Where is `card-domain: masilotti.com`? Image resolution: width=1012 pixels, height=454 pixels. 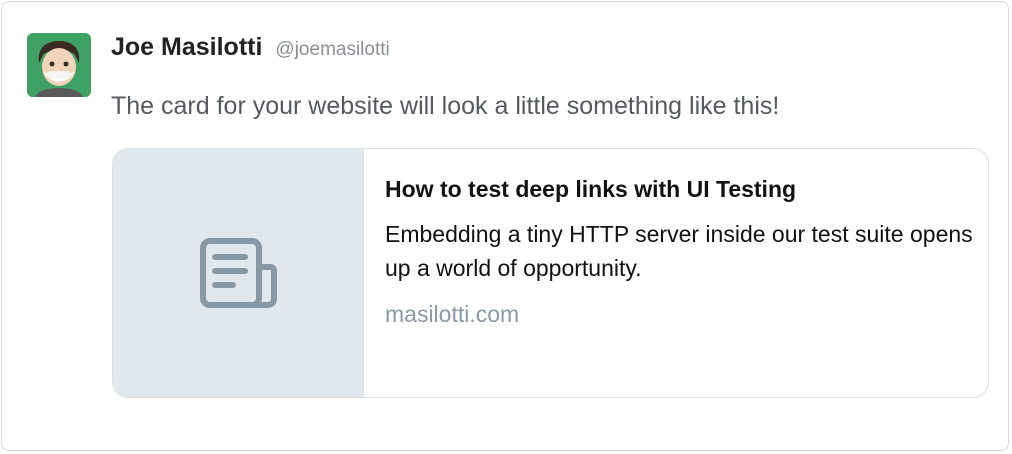
card-domain: masilotti.com is located at coordinates (680, 314).